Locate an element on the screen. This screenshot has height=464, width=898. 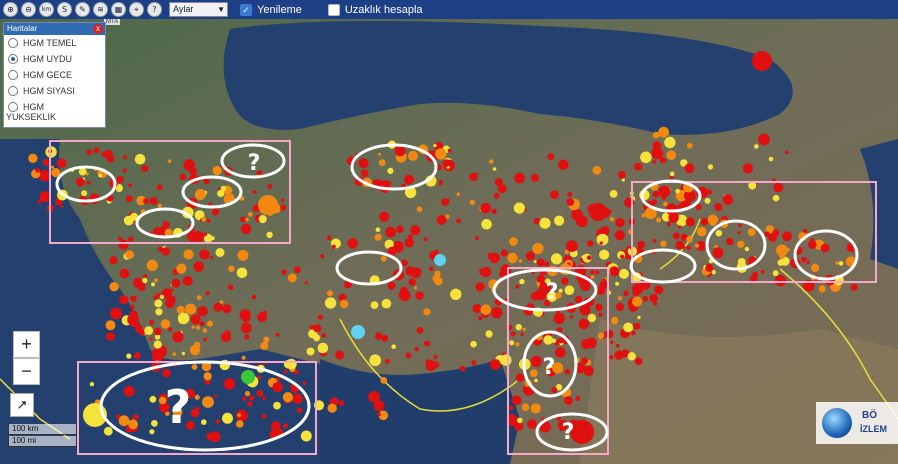
search-icon: S is located at coordinates (64, 9).